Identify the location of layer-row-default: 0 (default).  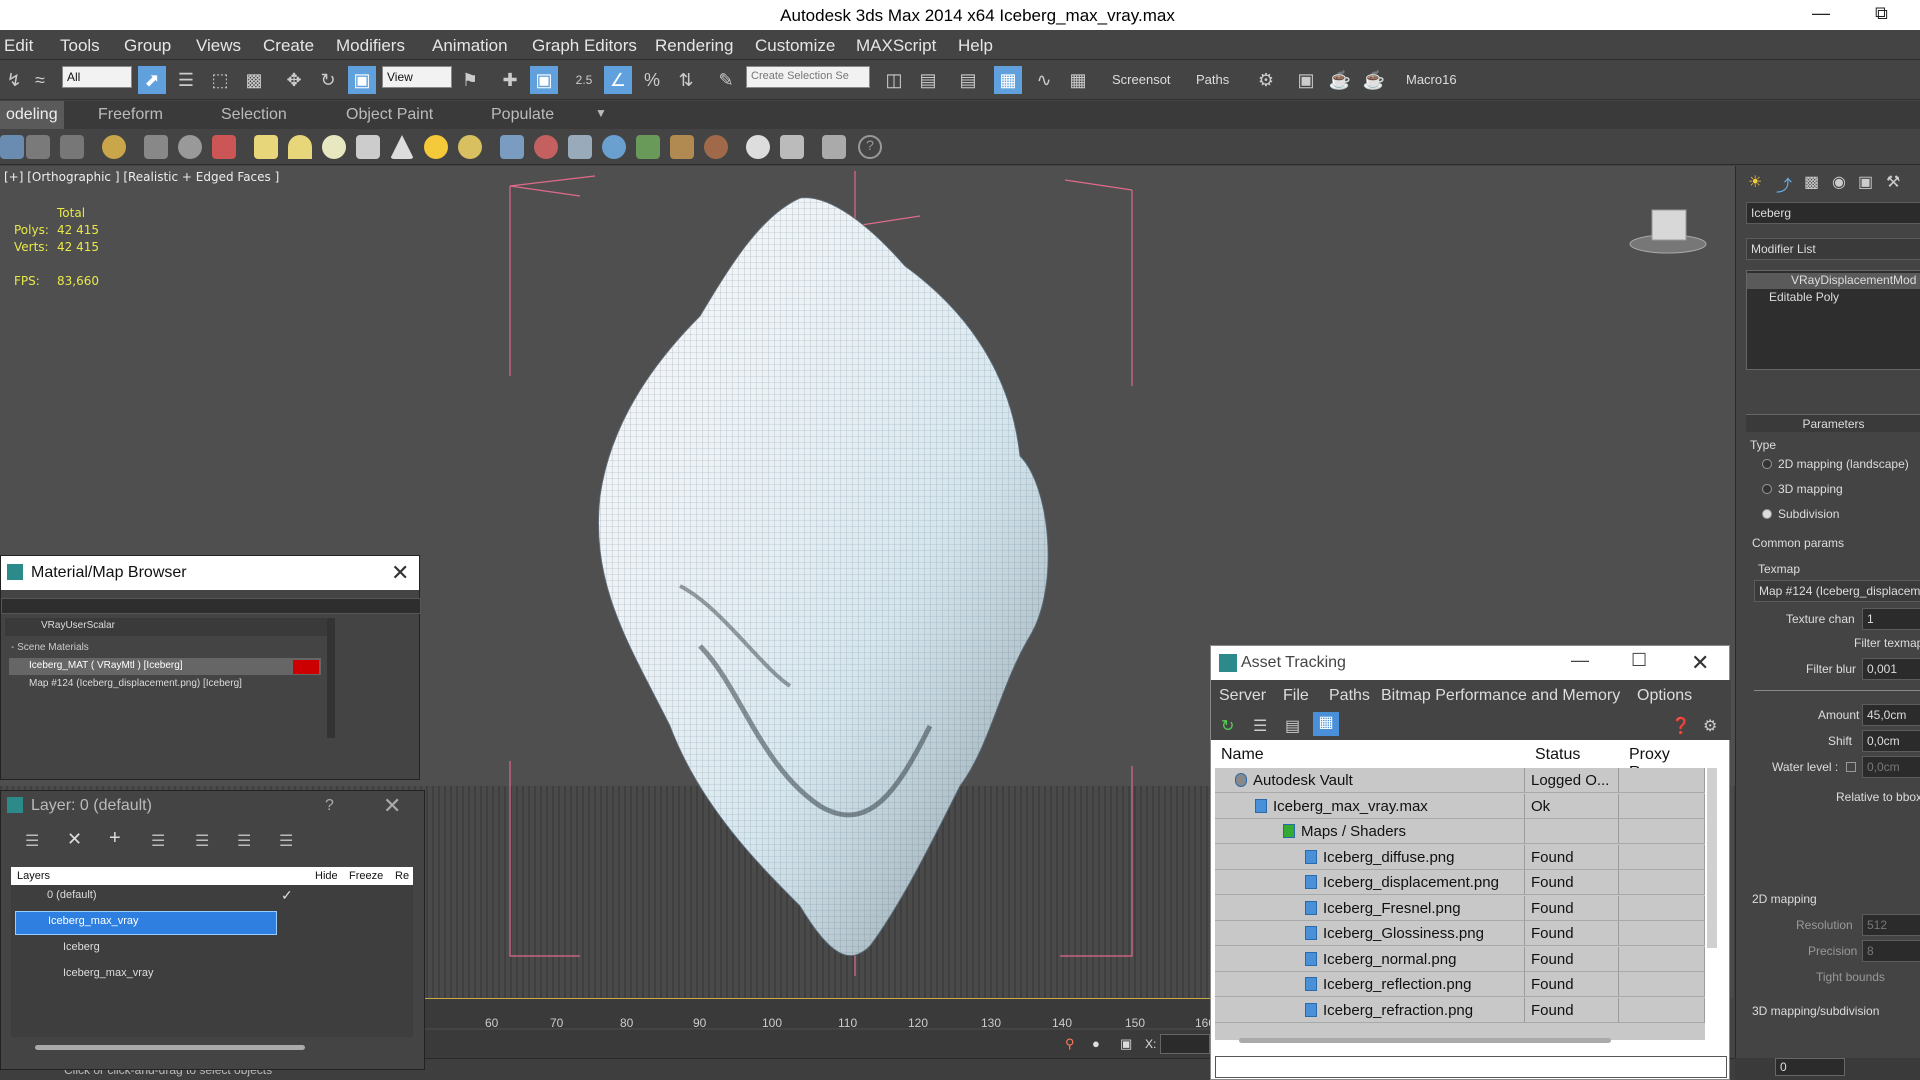
(212, 897).